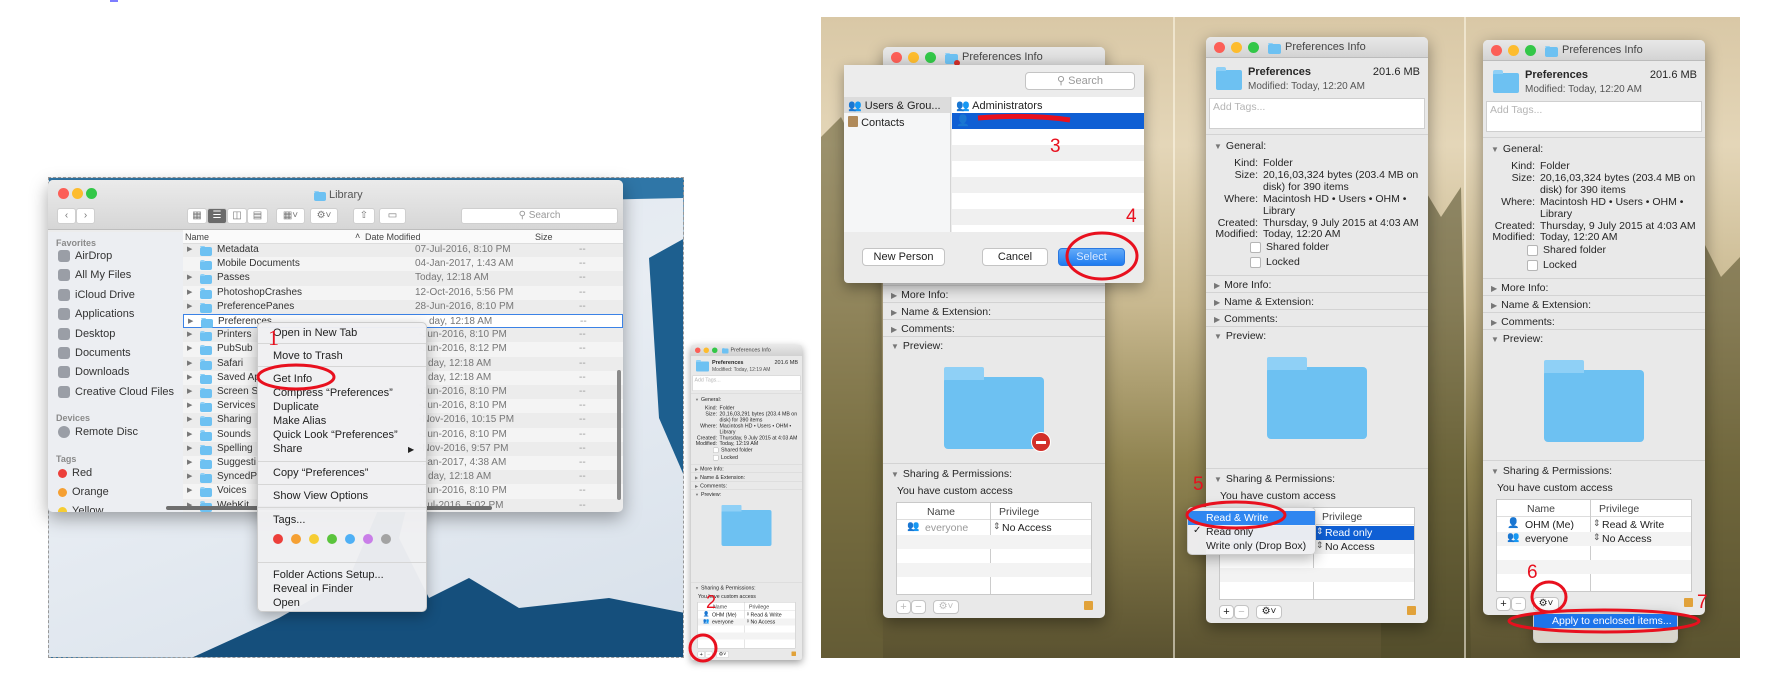 This screenshot has height=687, width=1789. What do you see at coordinates (364, 216) in the screenshot?
I see `share-button: ⇧` at bounding box center [364, 216].